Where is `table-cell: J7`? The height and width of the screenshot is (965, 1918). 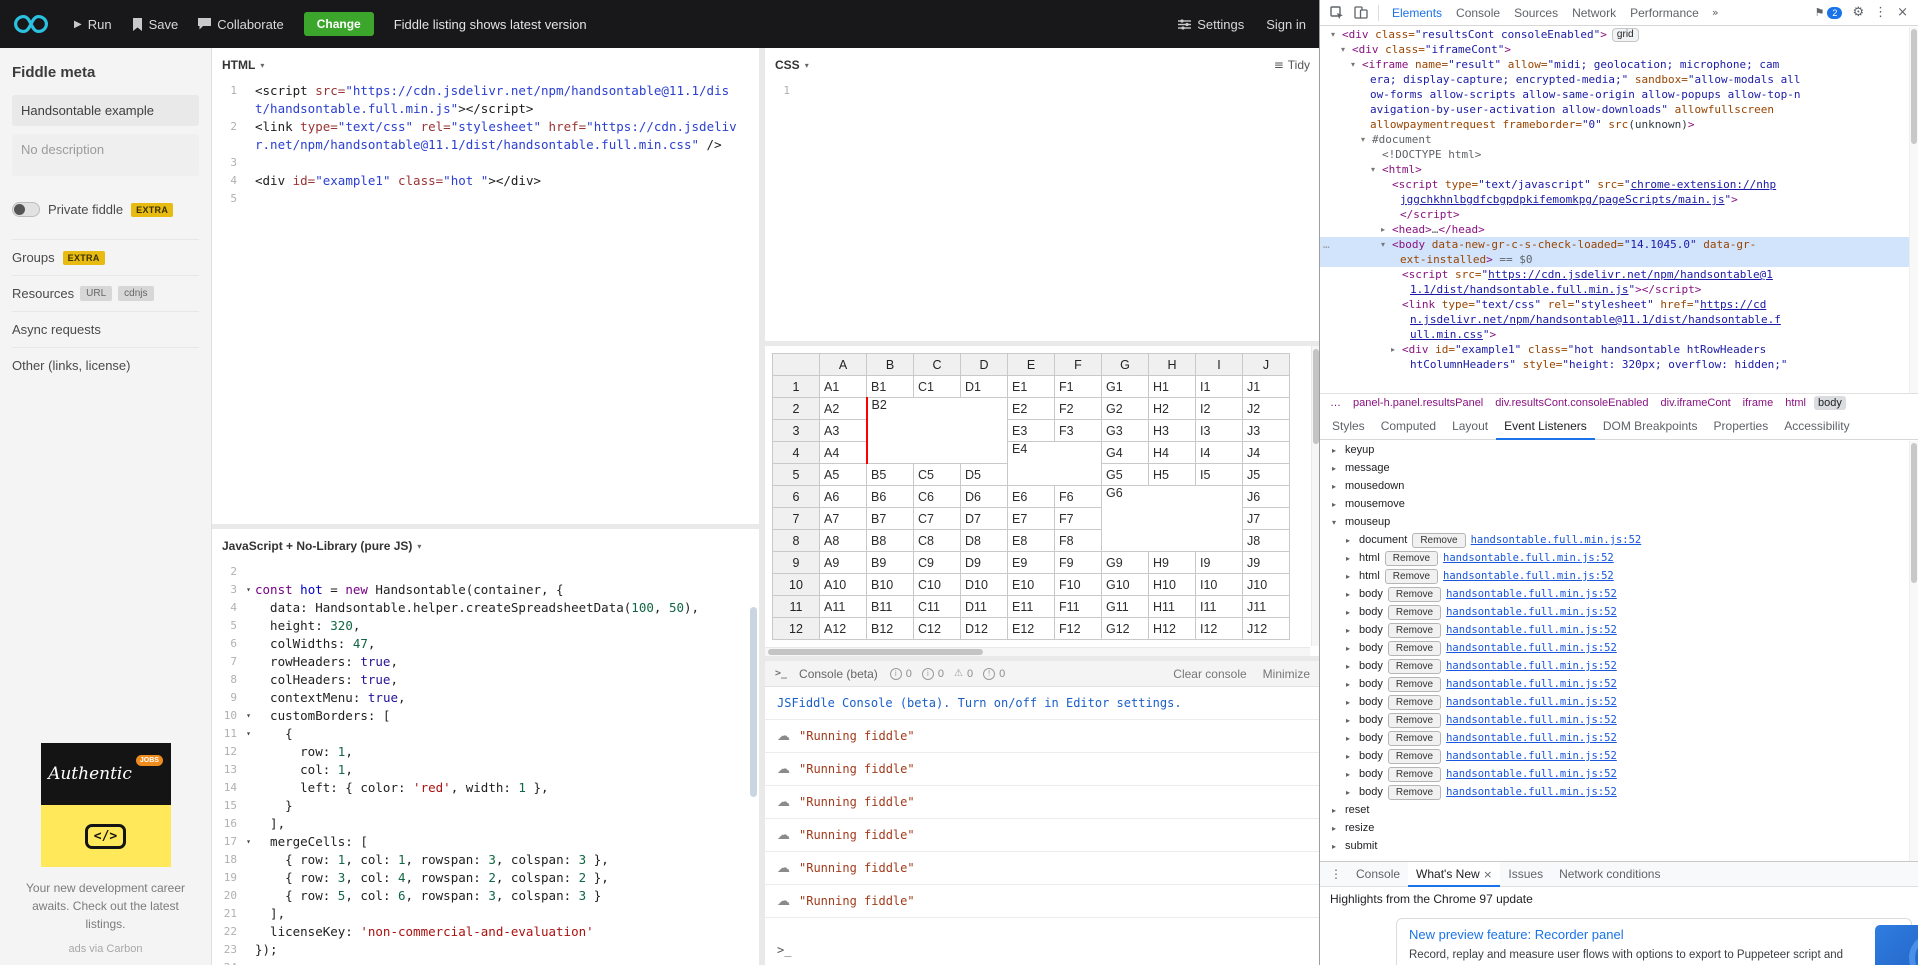 table-cell: J7 is located at coordinates (1266, 518).